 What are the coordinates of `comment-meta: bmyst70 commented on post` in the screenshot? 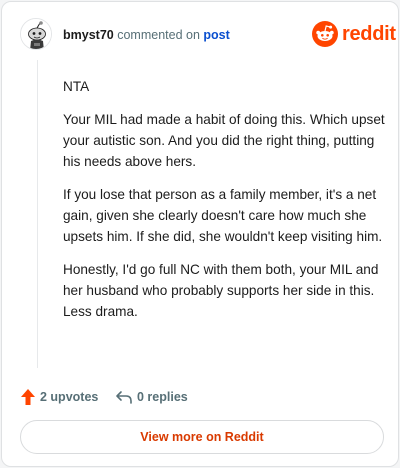 It's located at (146, 35).